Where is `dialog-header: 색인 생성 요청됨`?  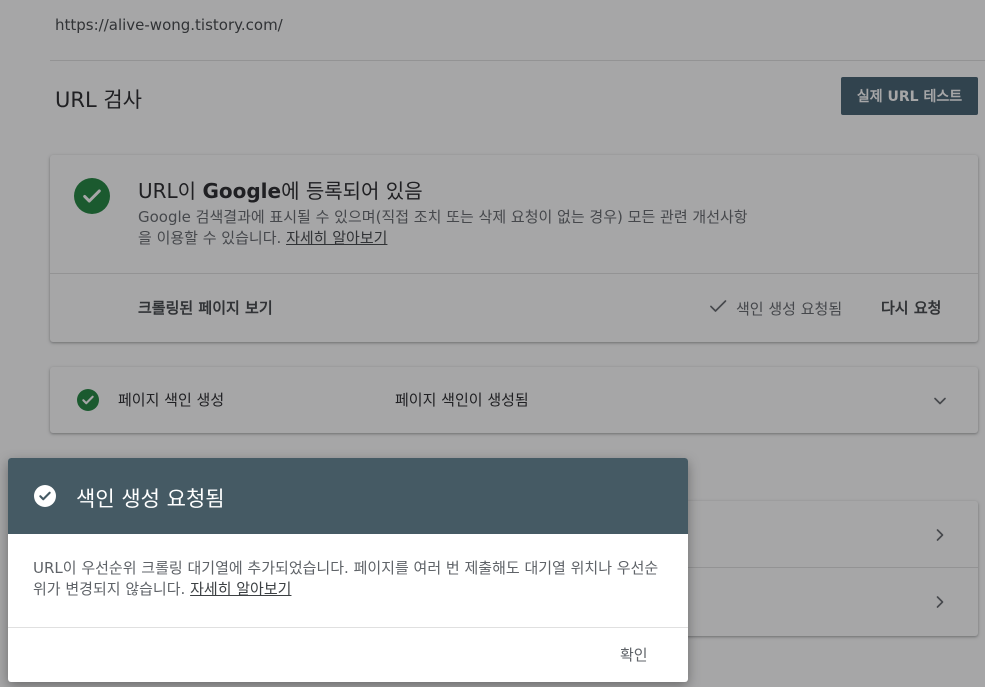 dialog-header: 색인 생성 요청됨 is located at coordinates (348, 496).